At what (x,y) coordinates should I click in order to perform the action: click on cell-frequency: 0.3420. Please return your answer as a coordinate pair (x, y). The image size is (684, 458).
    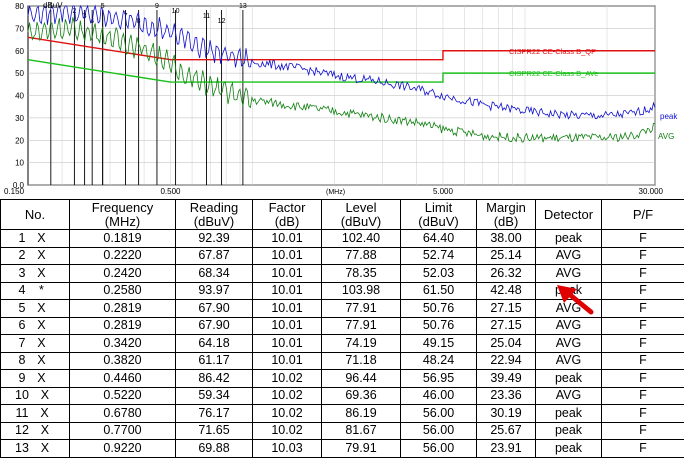
    Looking at the image, I should click on (123, 344).